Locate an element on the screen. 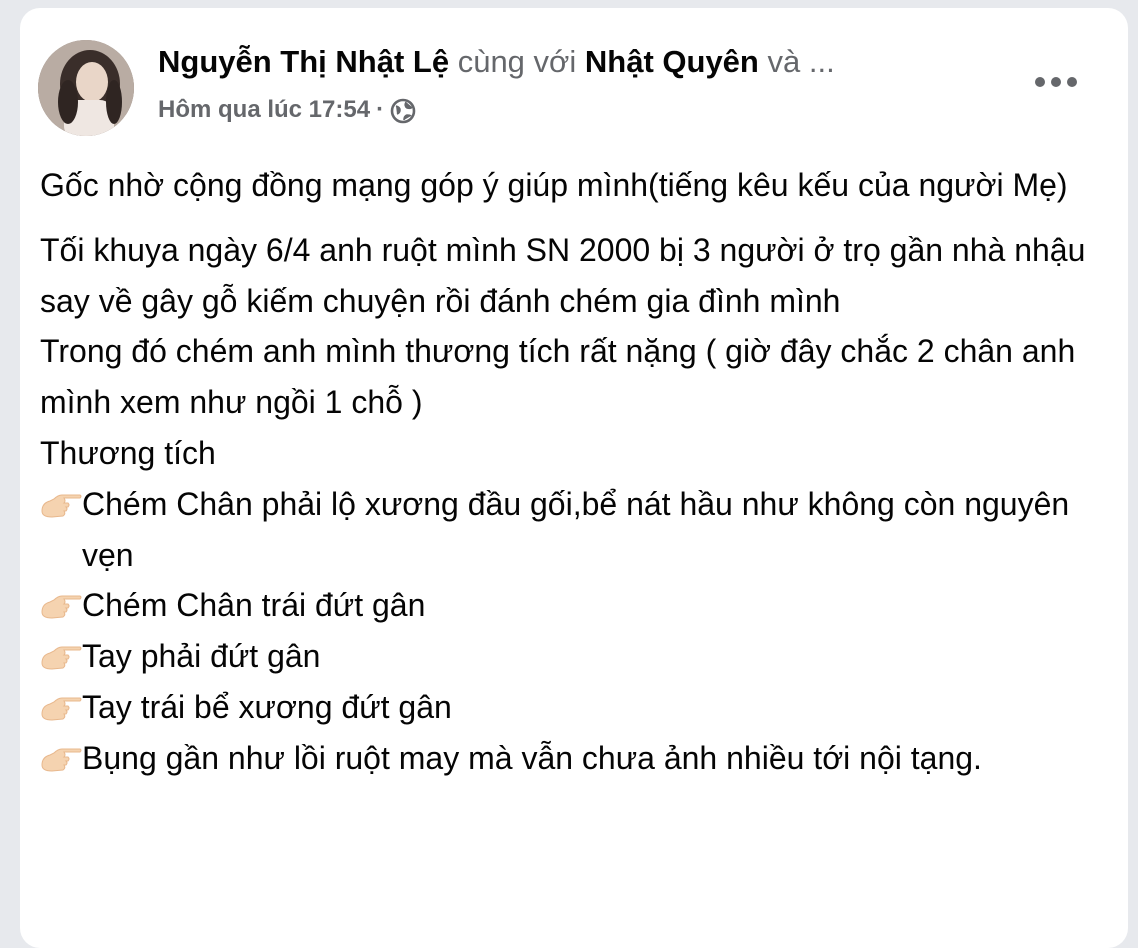 Image resolution: width=1138 pixels, height=948 pixels. injury-text-2: Chém Chân trái đứt gân is located at coordinates (254, 605).